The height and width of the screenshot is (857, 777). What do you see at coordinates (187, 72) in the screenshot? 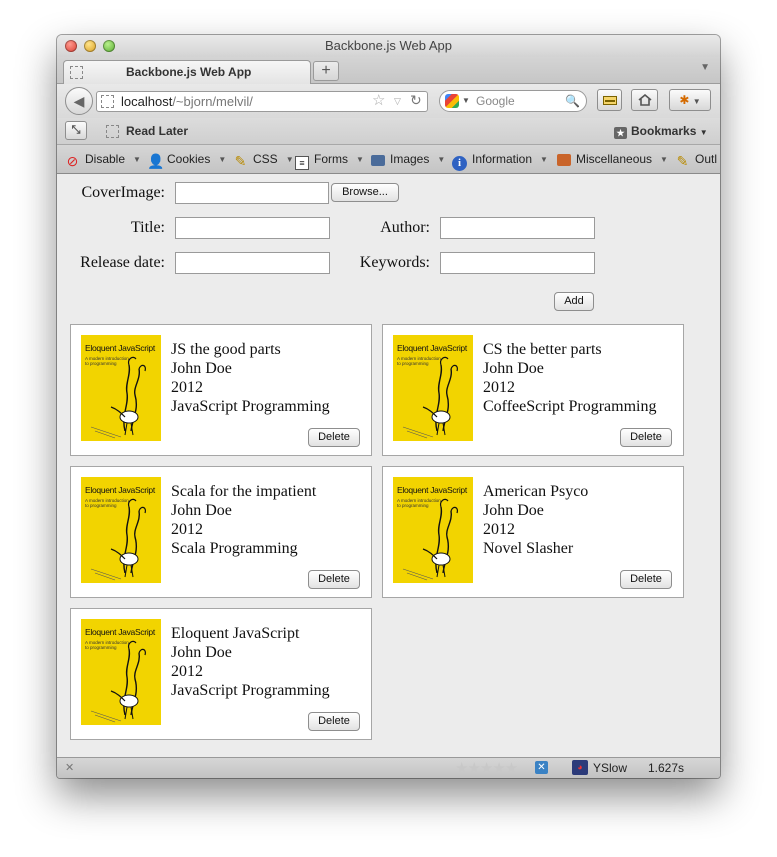
I see `tab-active: Backbone.js Web App` at bounding box center [187, 72].